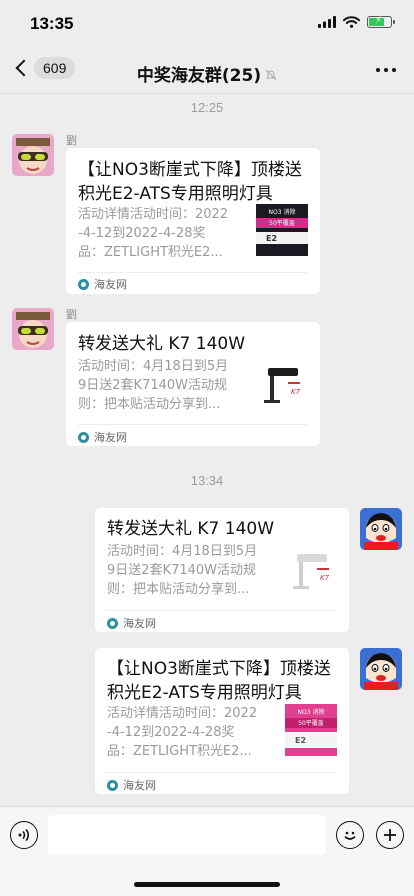 The width and height of the screenshot is (414, 896). What do you see at coordinates (271, 76) in the screenshot?
I see `mute-bell-icon` at bounding box center [271, 76].